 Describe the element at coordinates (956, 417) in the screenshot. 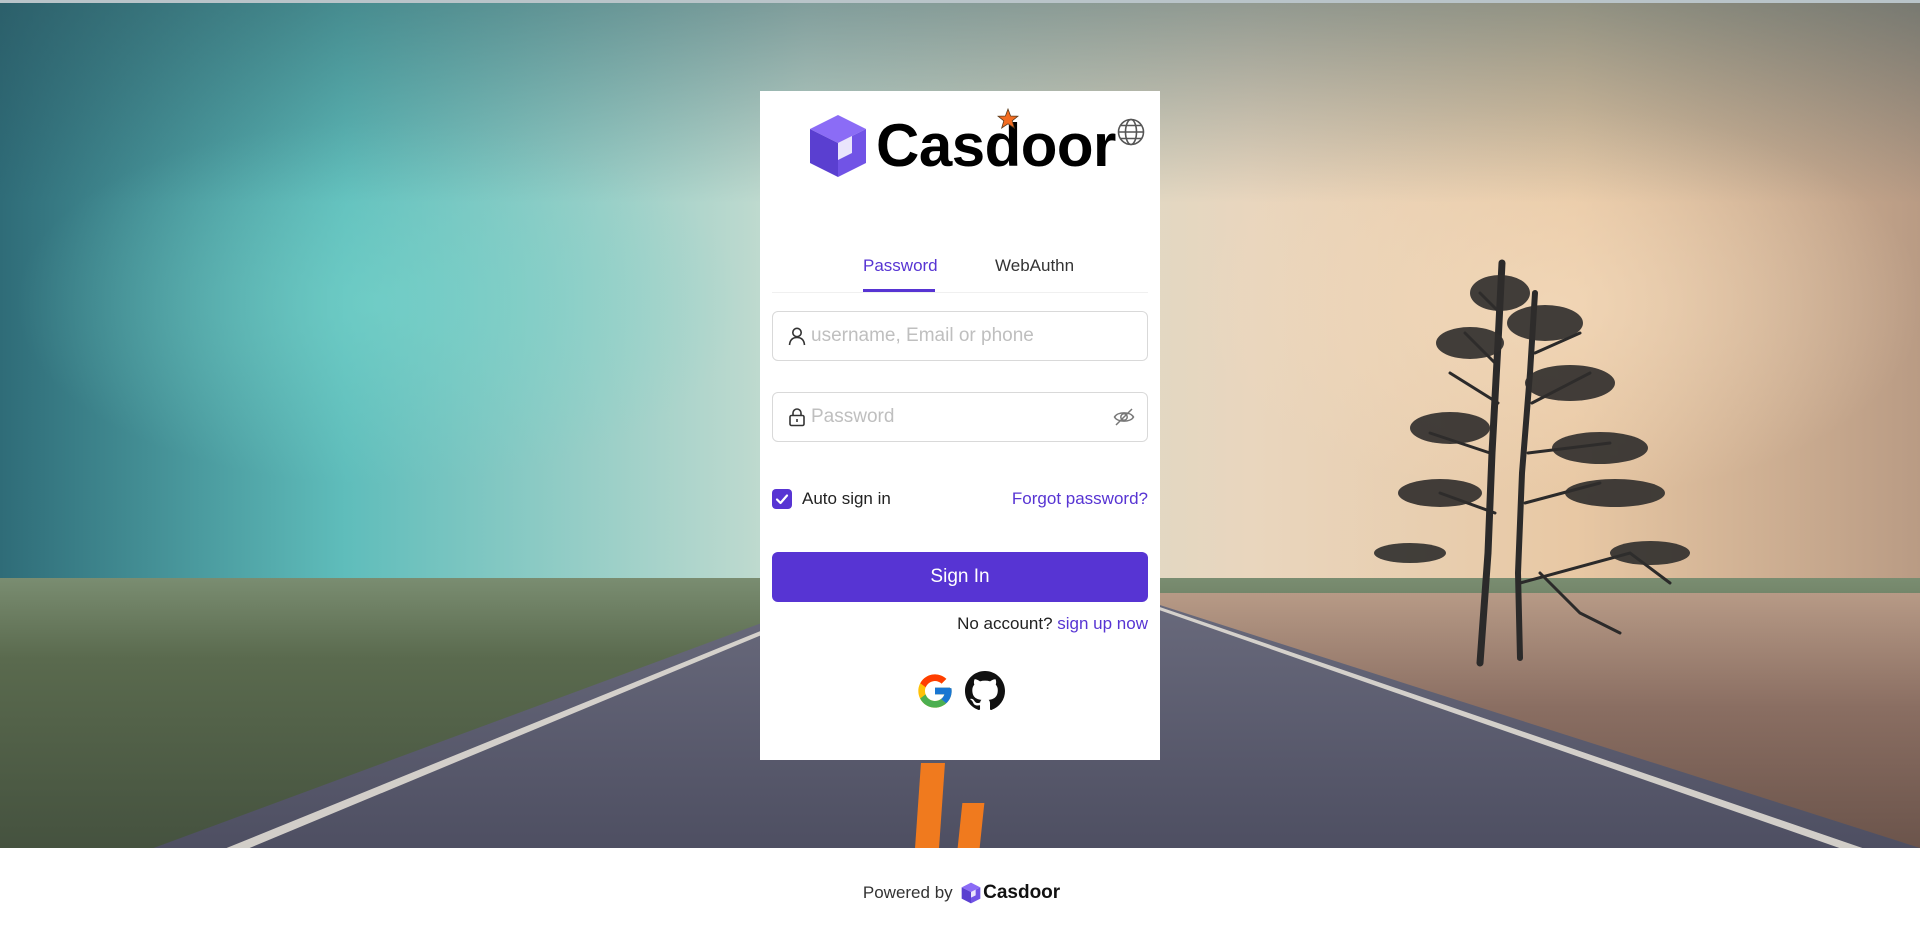

I see `password-input` at that location.